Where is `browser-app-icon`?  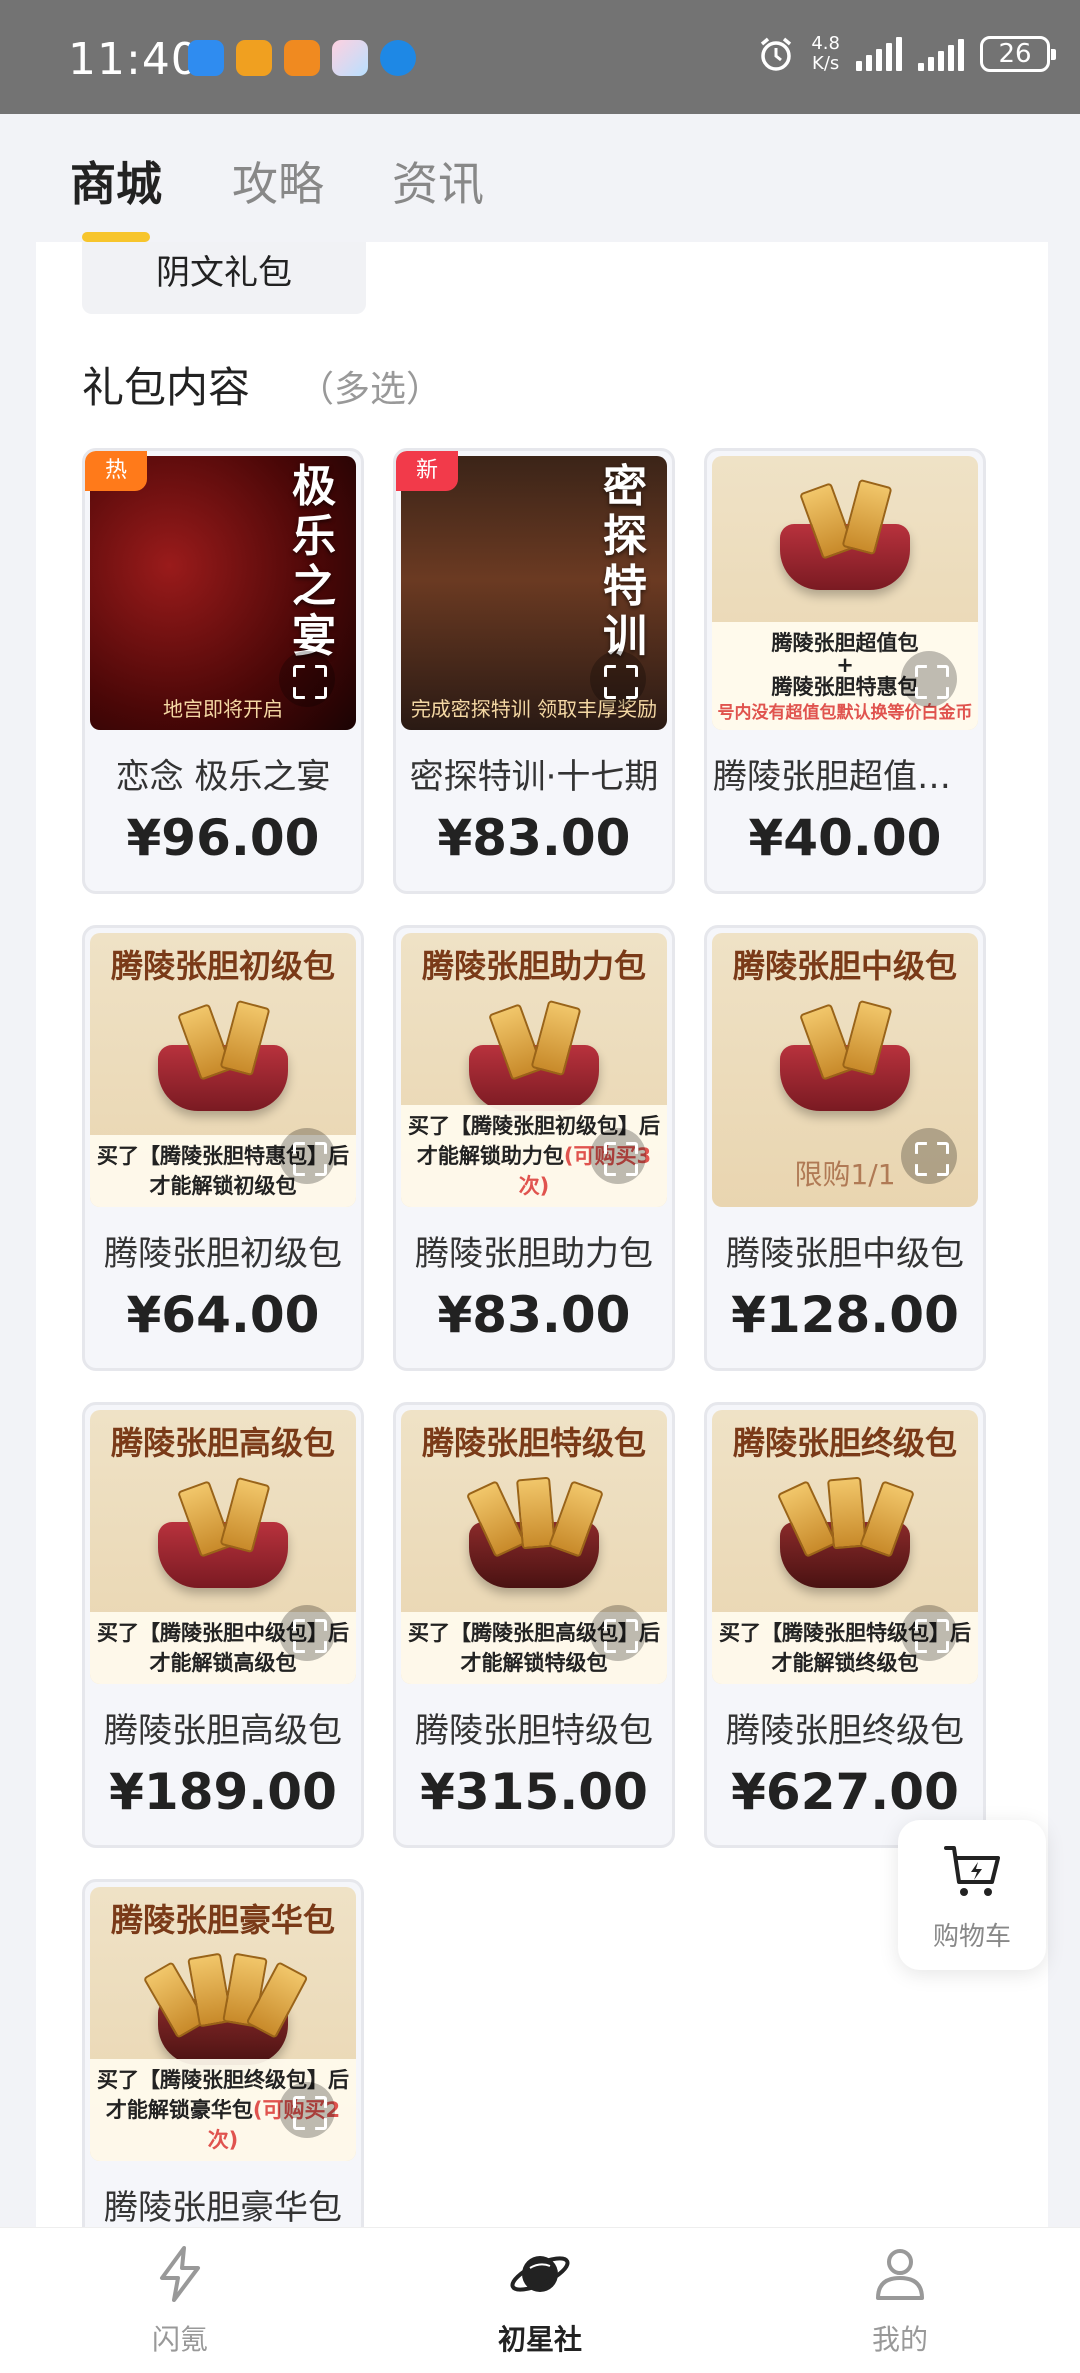 browser-app-icon is located at coordinates (398, 58).